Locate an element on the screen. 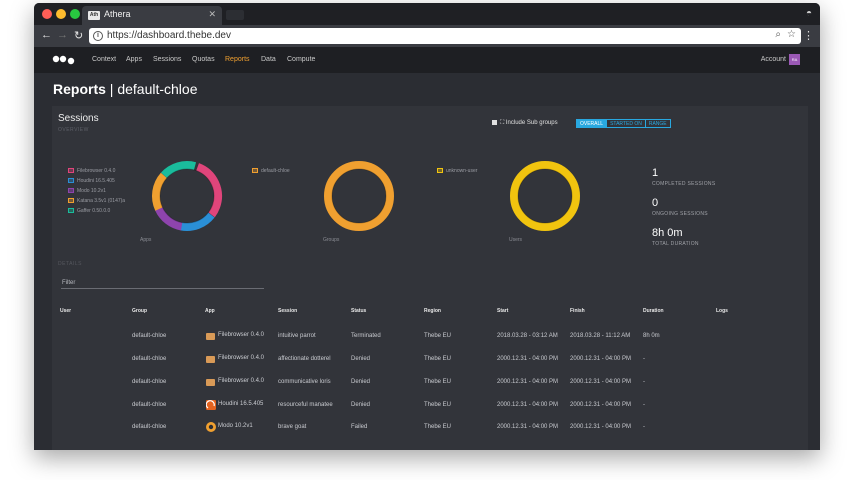  apps-slice-gaffer is located at coordinates (187, 196).